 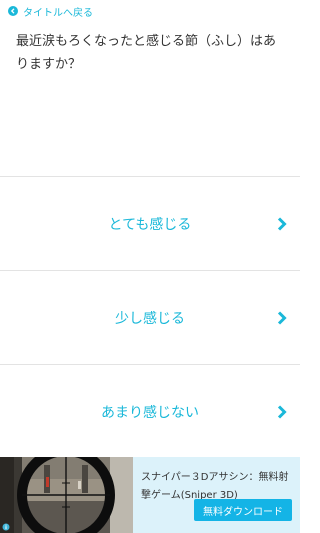 I want to click on back-to-title-label: タイトルへ戻る, so click(x=58, y=13).